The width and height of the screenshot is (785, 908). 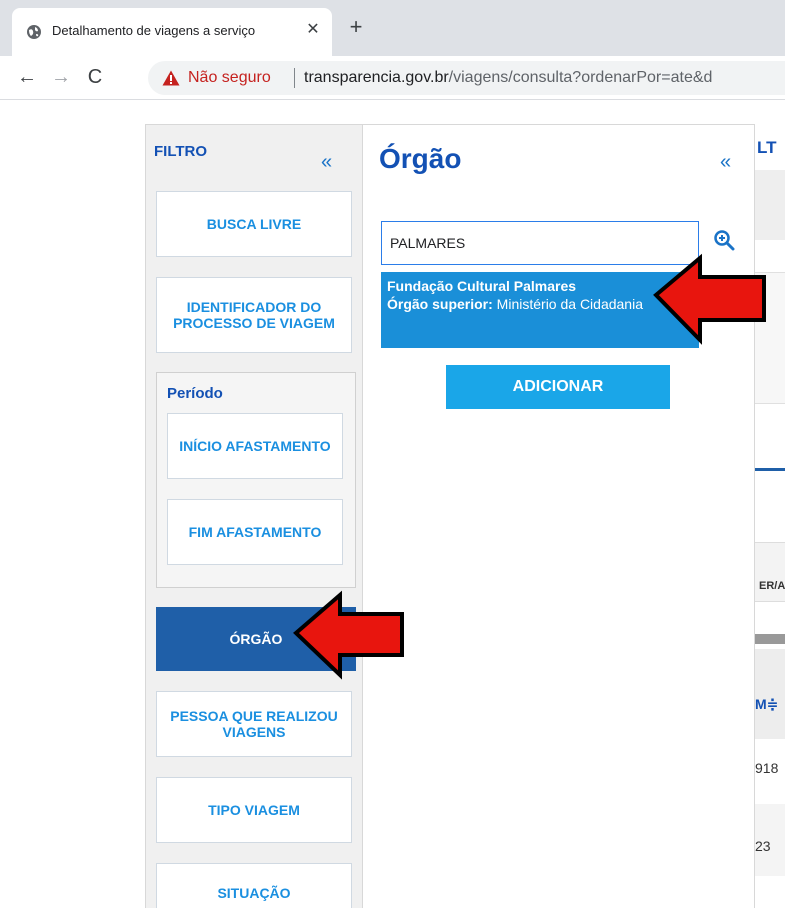 What do you see at coordinates (181, 151) in the screenshot?
I see `filter-title: FILTRO` at bounding box center [181, 151].